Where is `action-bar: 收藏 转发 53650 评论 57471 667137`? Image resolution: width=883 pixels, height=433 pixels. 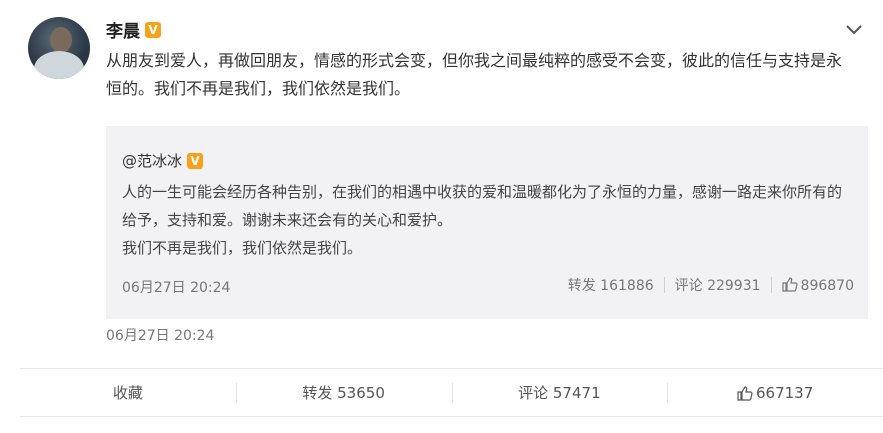 action-bar: 收藏 转发 53650 评论 57471 667137 is located at coordinates (451, 392).